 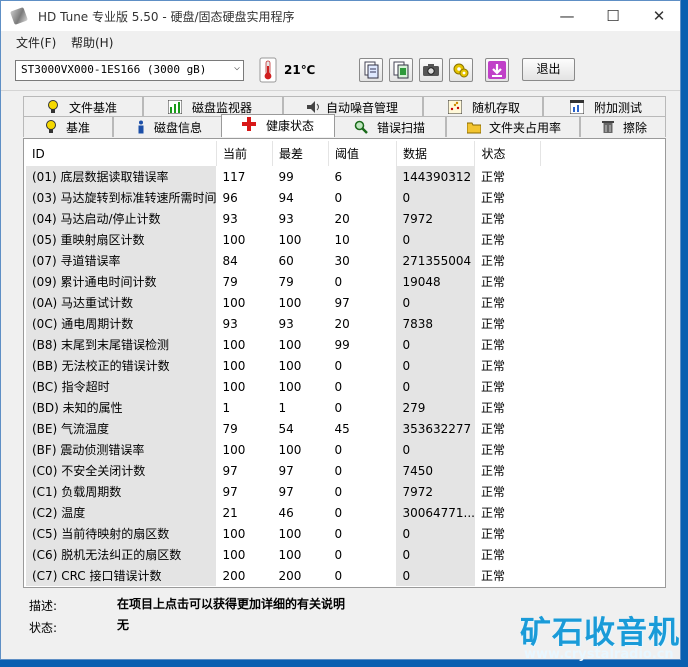 What do you see at coordinates (613, 16) in the screenshot?
I see `maximize-button: ☐` at bounding box center [613, 16].